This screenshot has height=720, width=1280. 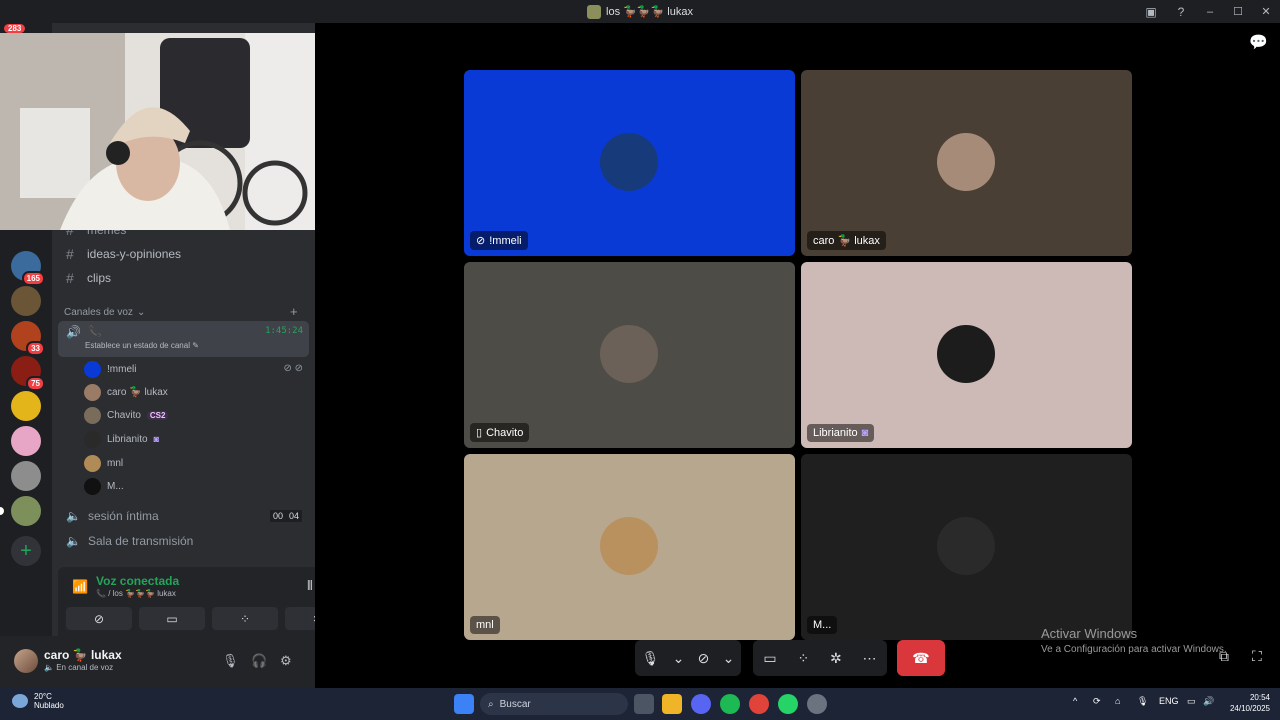 I want to click on clock-date: 24/10/2025, so click(x=1249, y=708).